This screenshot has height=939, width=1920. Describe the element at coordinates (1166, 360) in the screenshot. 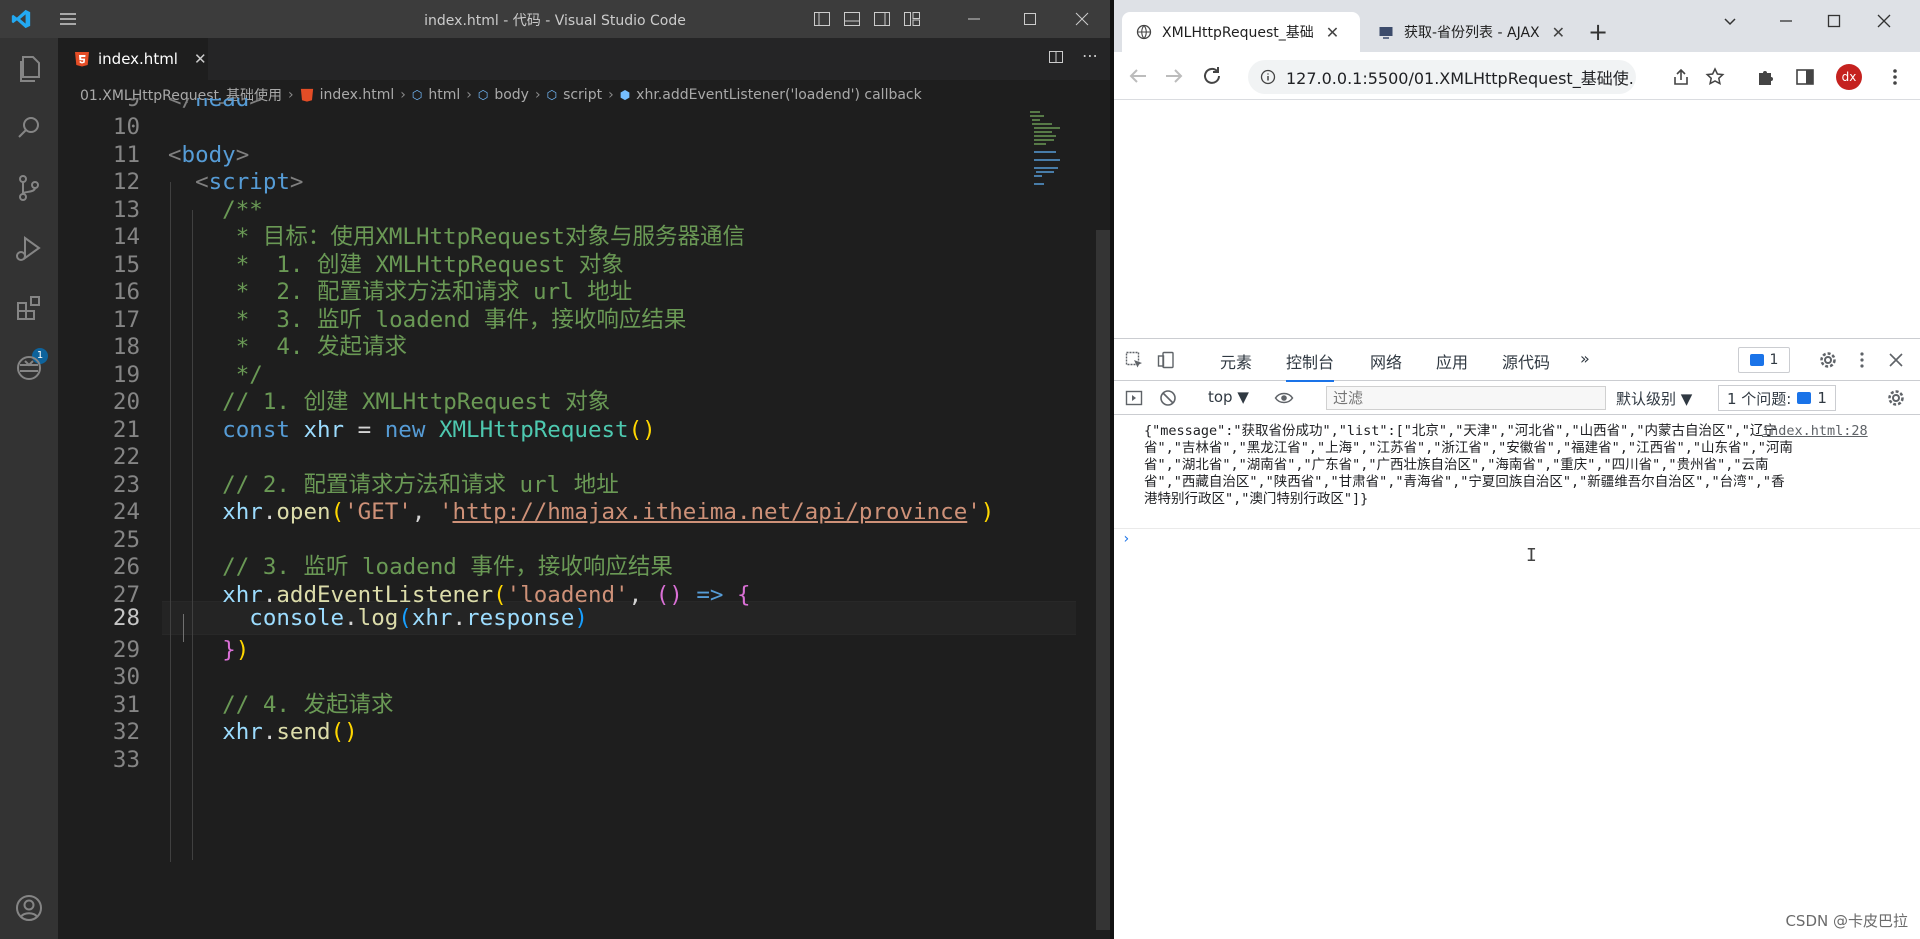

I see `device-toolbar-icon` at that location.